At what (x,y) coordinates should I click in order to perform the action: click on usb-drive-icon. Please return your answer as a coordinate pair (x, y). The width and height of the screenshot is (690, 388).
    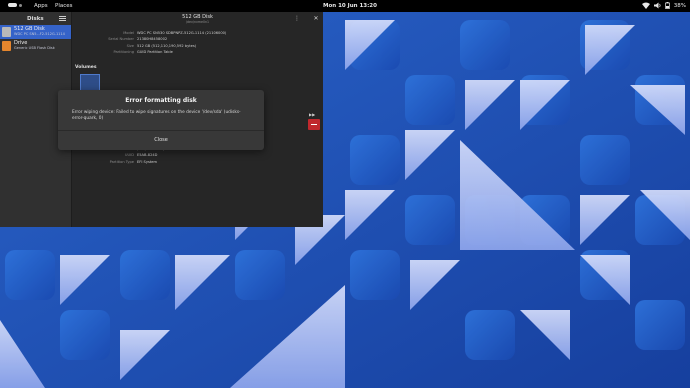
    Looking at the image, I should click on (6, 46).